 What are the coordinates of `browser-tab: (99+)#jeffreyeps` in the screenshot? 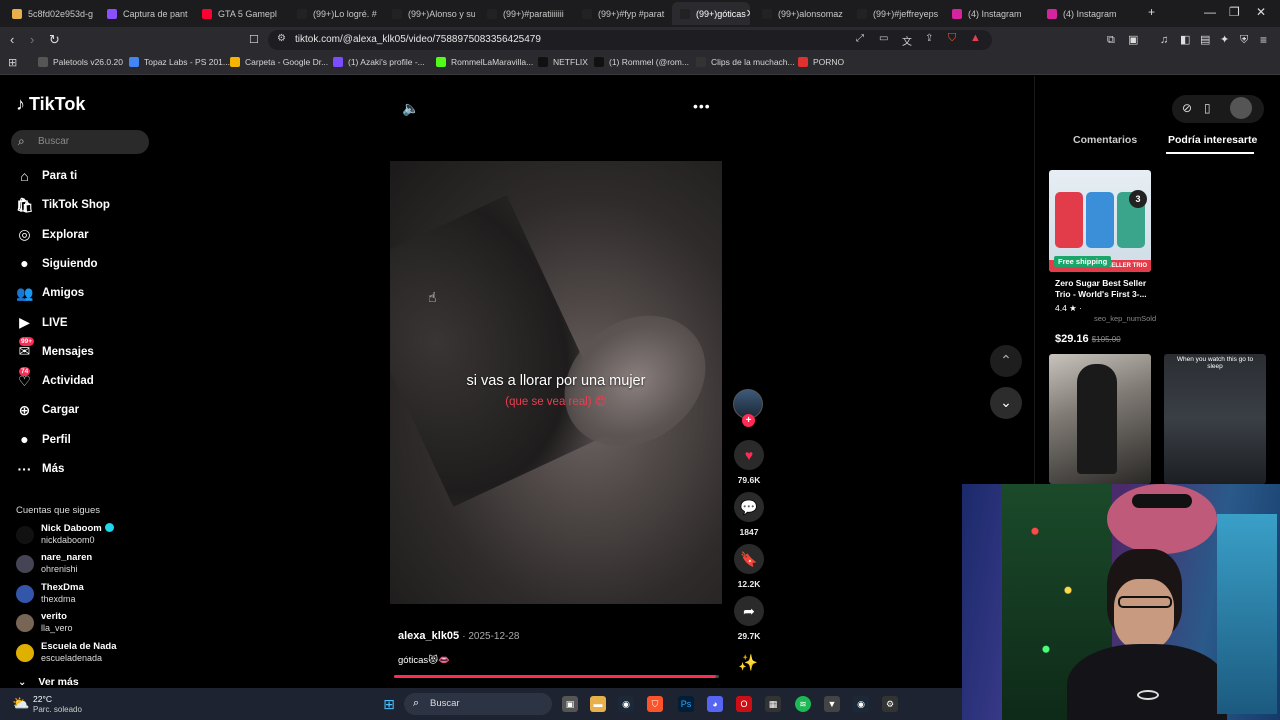 It's located at (894, 13).